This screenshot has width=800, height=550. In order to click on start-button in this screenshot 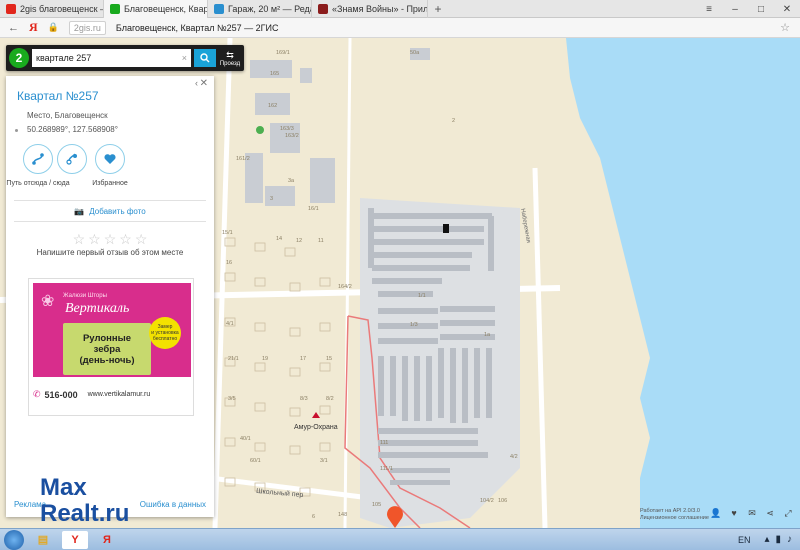, I will do `click(14, 539)`.